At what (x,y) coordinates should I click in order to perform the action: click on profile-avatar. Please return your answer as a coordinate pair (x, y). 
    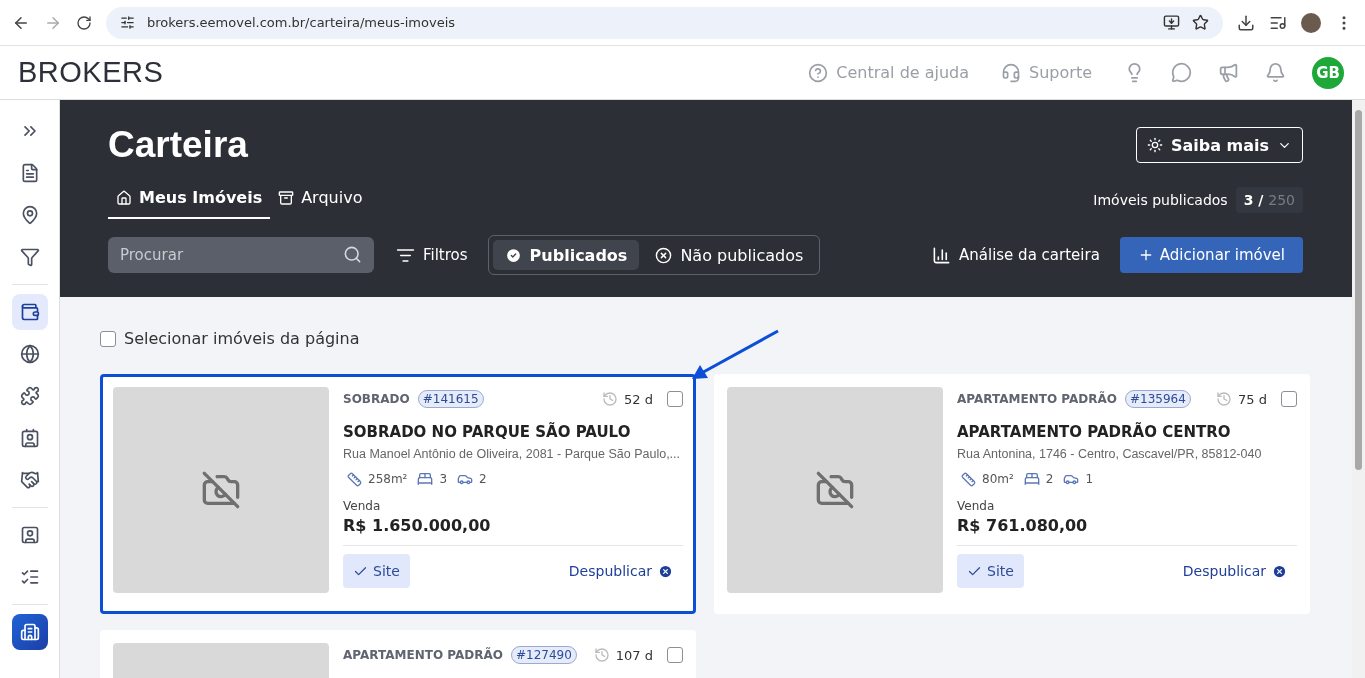
    Looking at the image, I should click on (1311, 22).